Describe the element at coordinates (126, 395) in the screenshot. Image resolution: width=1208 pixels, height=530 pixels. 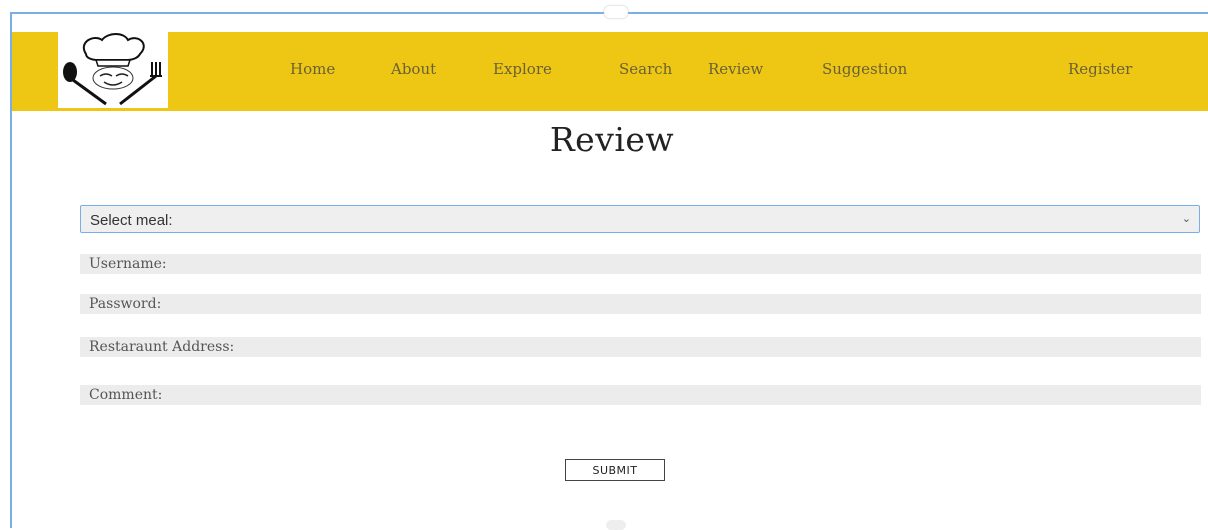
I see `comment-label: Comment:` at that location.